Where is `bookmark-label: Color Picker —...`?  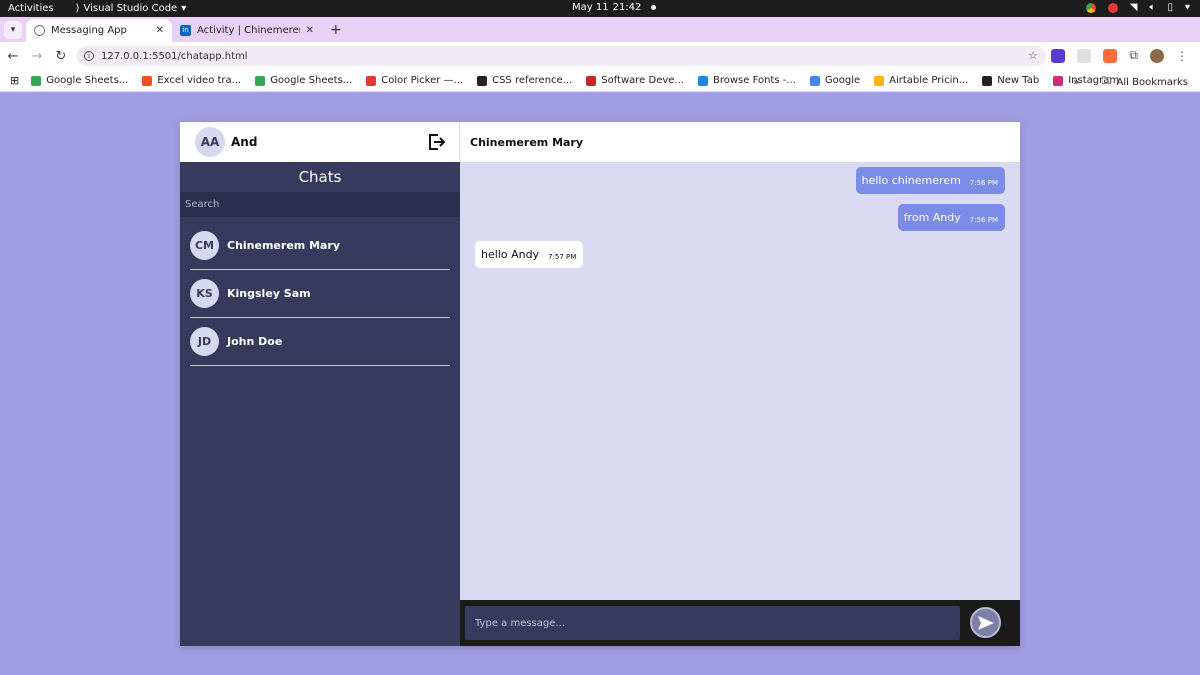 bookmark-label: Color Picker —... is located at coordinates (422, 80).